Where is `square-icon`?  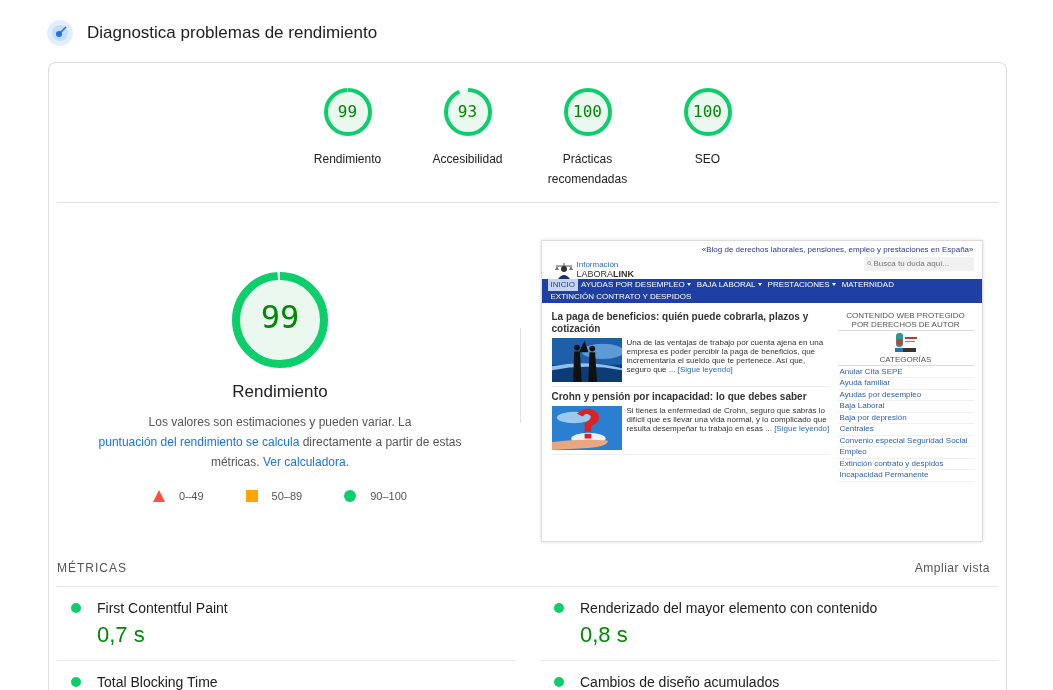
square-icon is located at coordinates (251, 495).